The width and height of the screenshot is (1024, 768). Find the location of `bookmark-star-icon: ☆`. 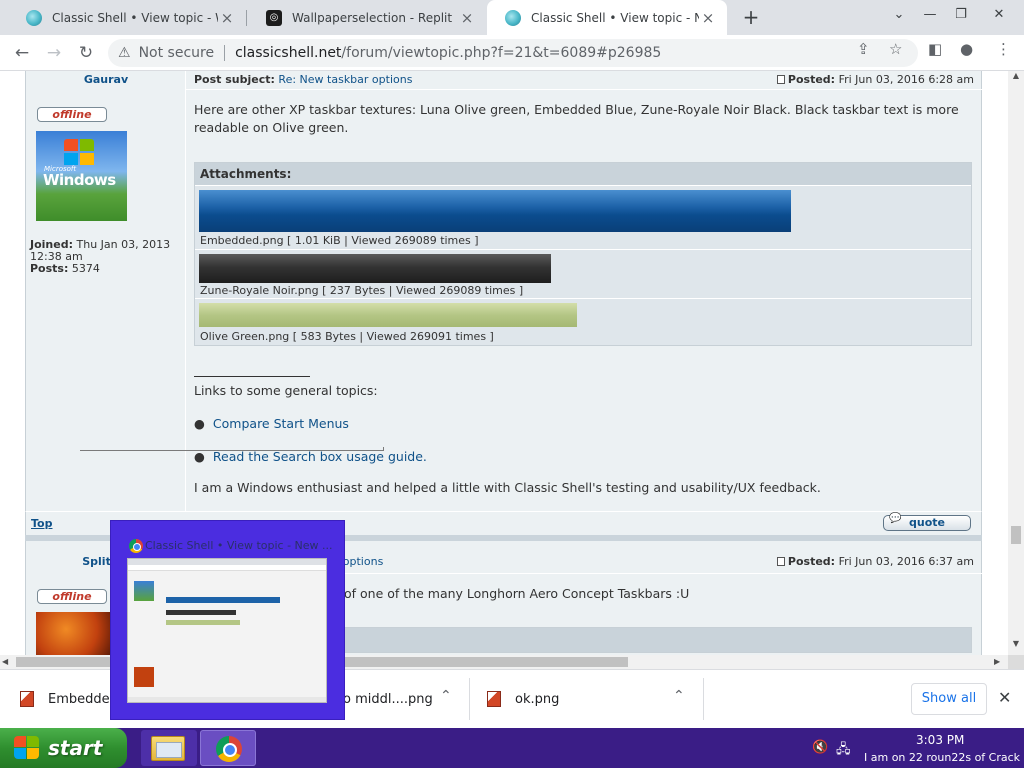

bookmark-star-icon: ☆ is located at coordinates (895, 49).